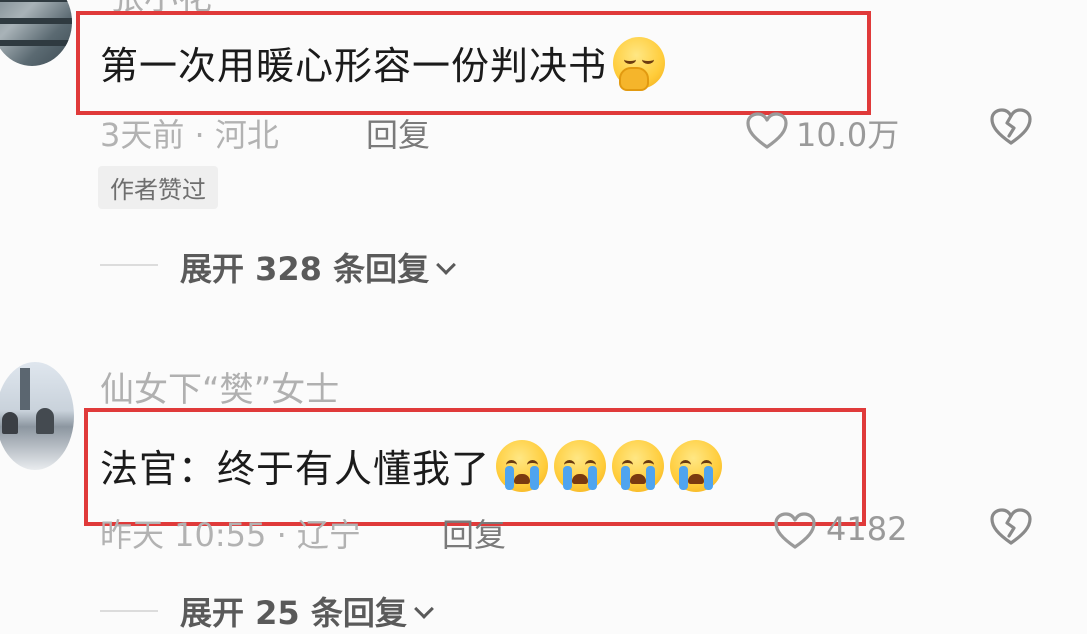  What do you see at coordinates (158, 187) in the screenshot?
I see `author-liked-badge: 作者赞过` at bounding box center [158, 187].